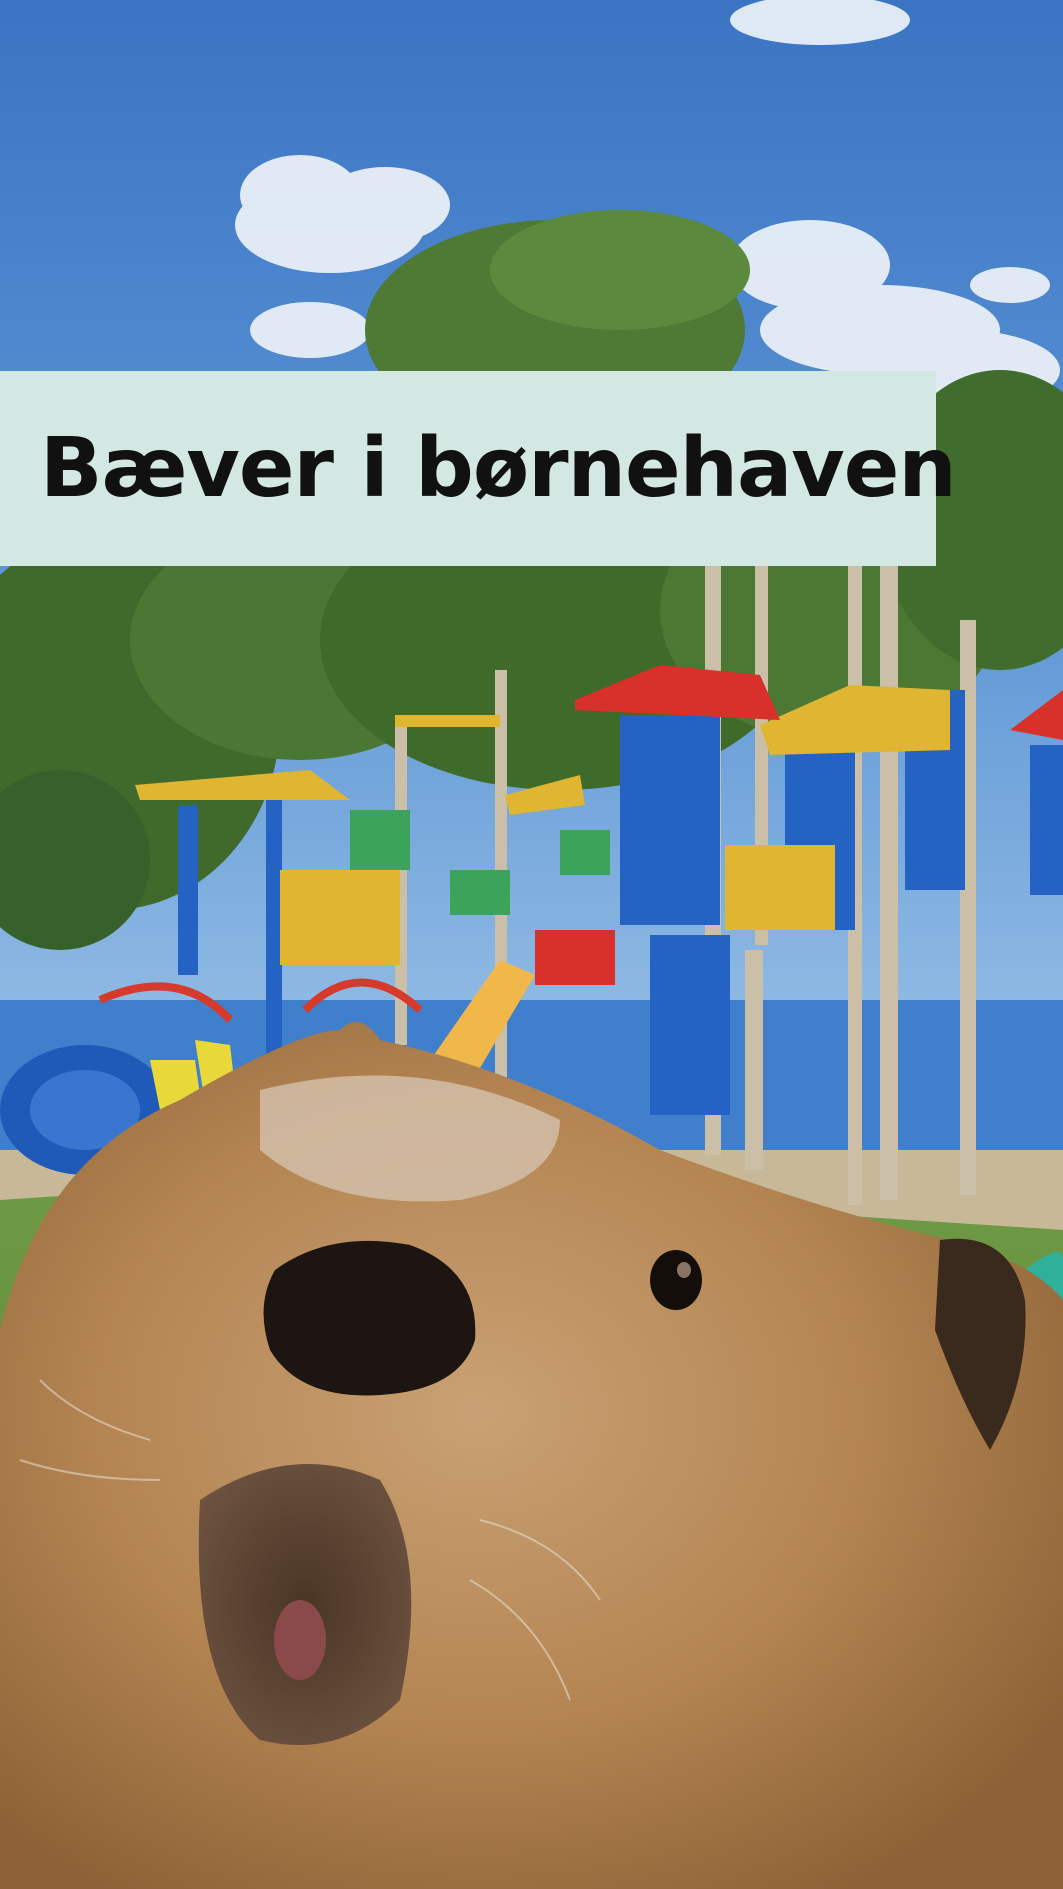 Image resolution: width=1063 pixels, height=1889 pixels. What do you see at coordinates (498, 468) in the screenshot?
I see `page-title: Bæver i børnehaven` at bounding box center [498, 468].